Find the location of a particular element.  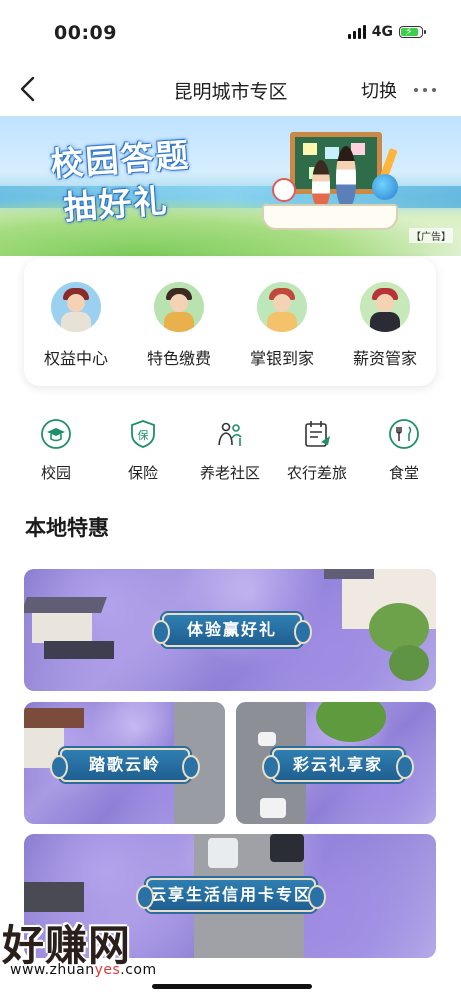

quick-entry-label: 养老社区 is located at coordinates (229, 473).